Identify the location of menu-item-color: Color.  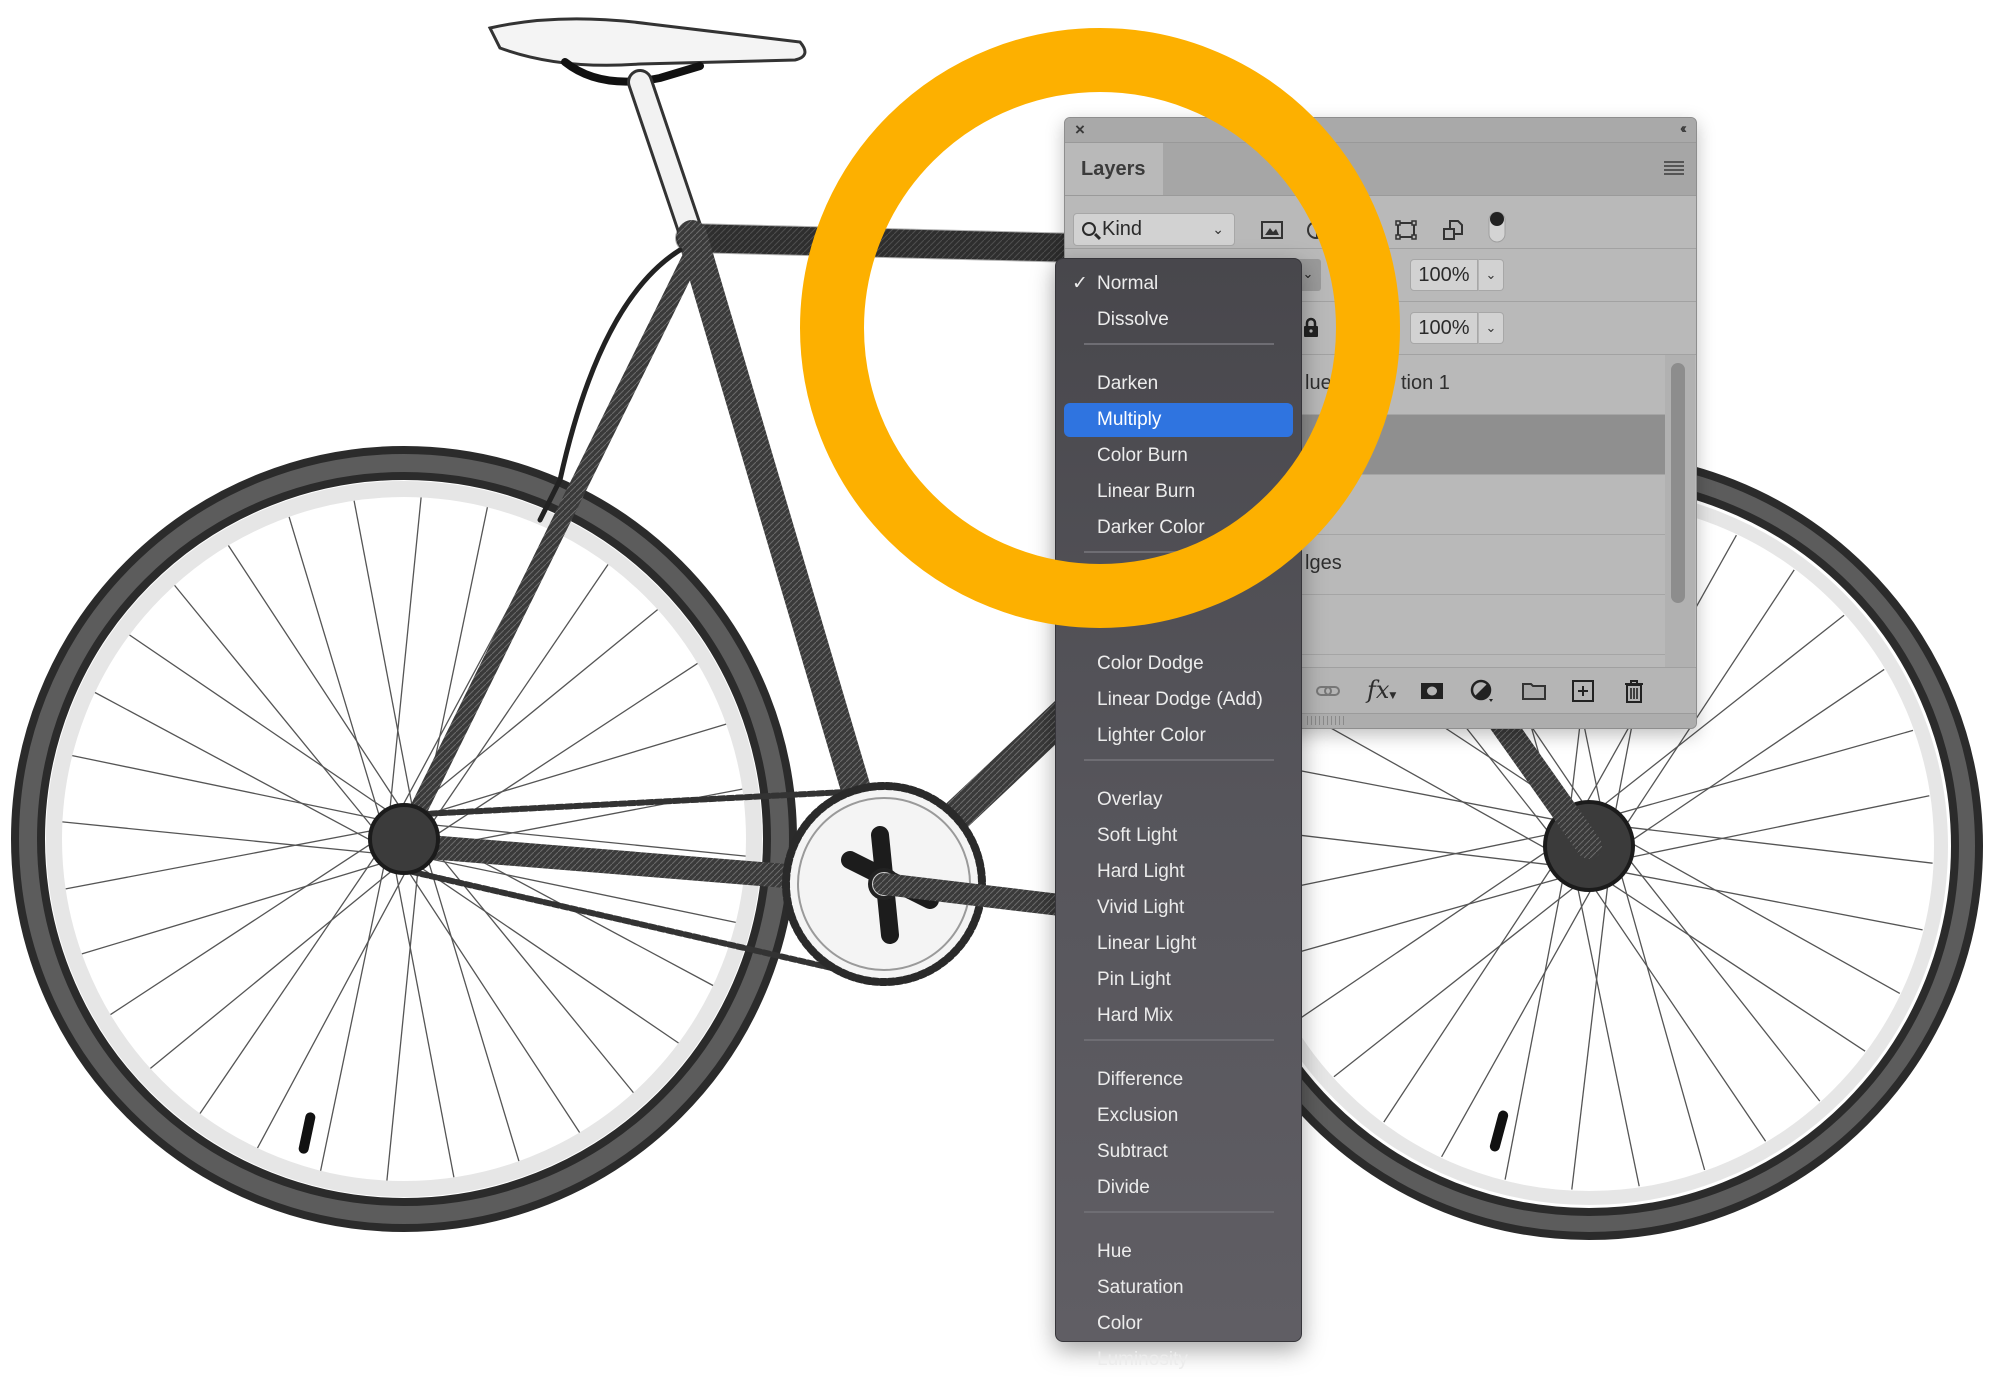
(1178, 1324).